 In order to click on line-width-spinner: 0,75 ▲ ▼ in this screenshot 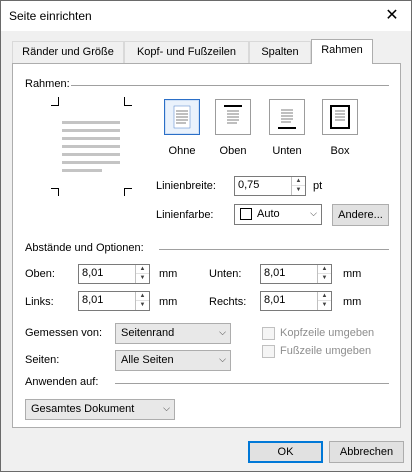, I will do `click(270, 186)`.